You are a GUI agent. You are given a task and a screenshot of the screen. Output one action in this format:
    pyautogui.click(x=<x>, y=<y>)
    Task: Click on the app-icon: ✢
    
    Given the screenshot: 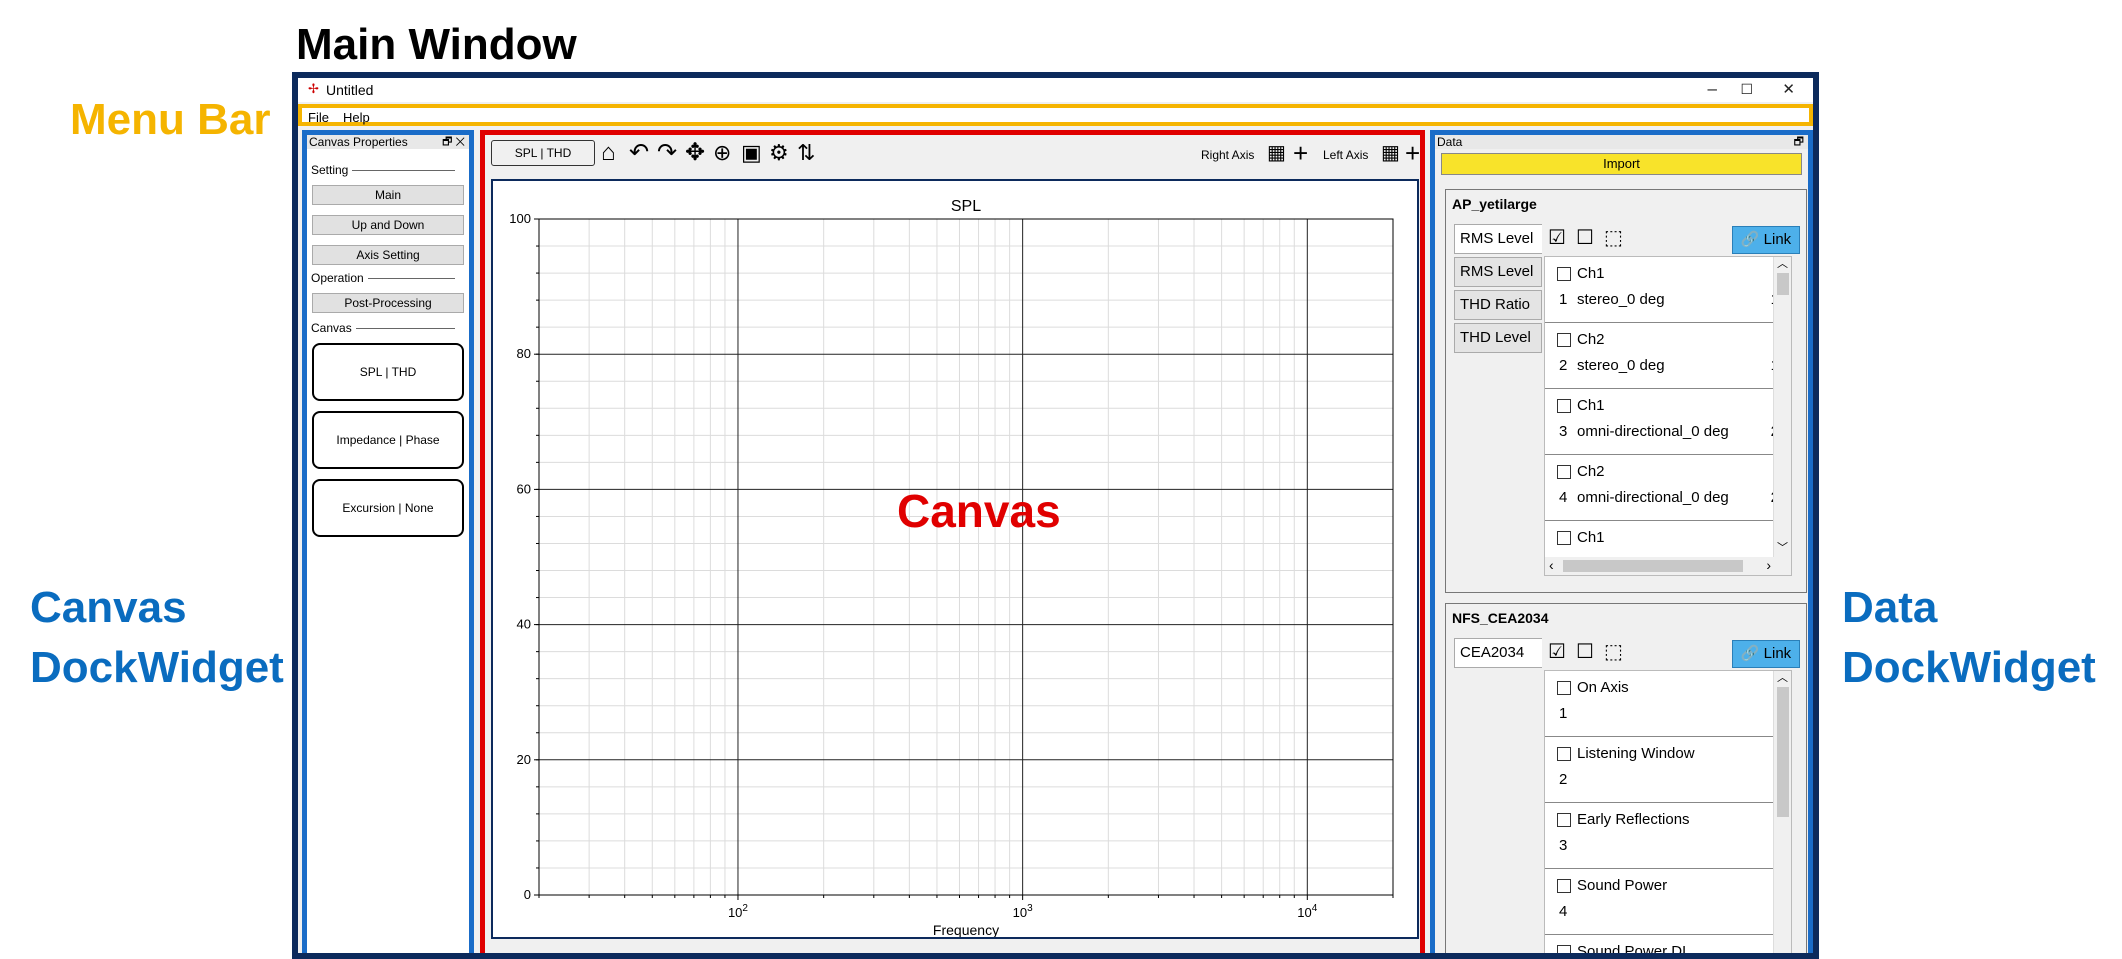 What is the action you would take?
    pyautogui.click(x=313, y=88)
    